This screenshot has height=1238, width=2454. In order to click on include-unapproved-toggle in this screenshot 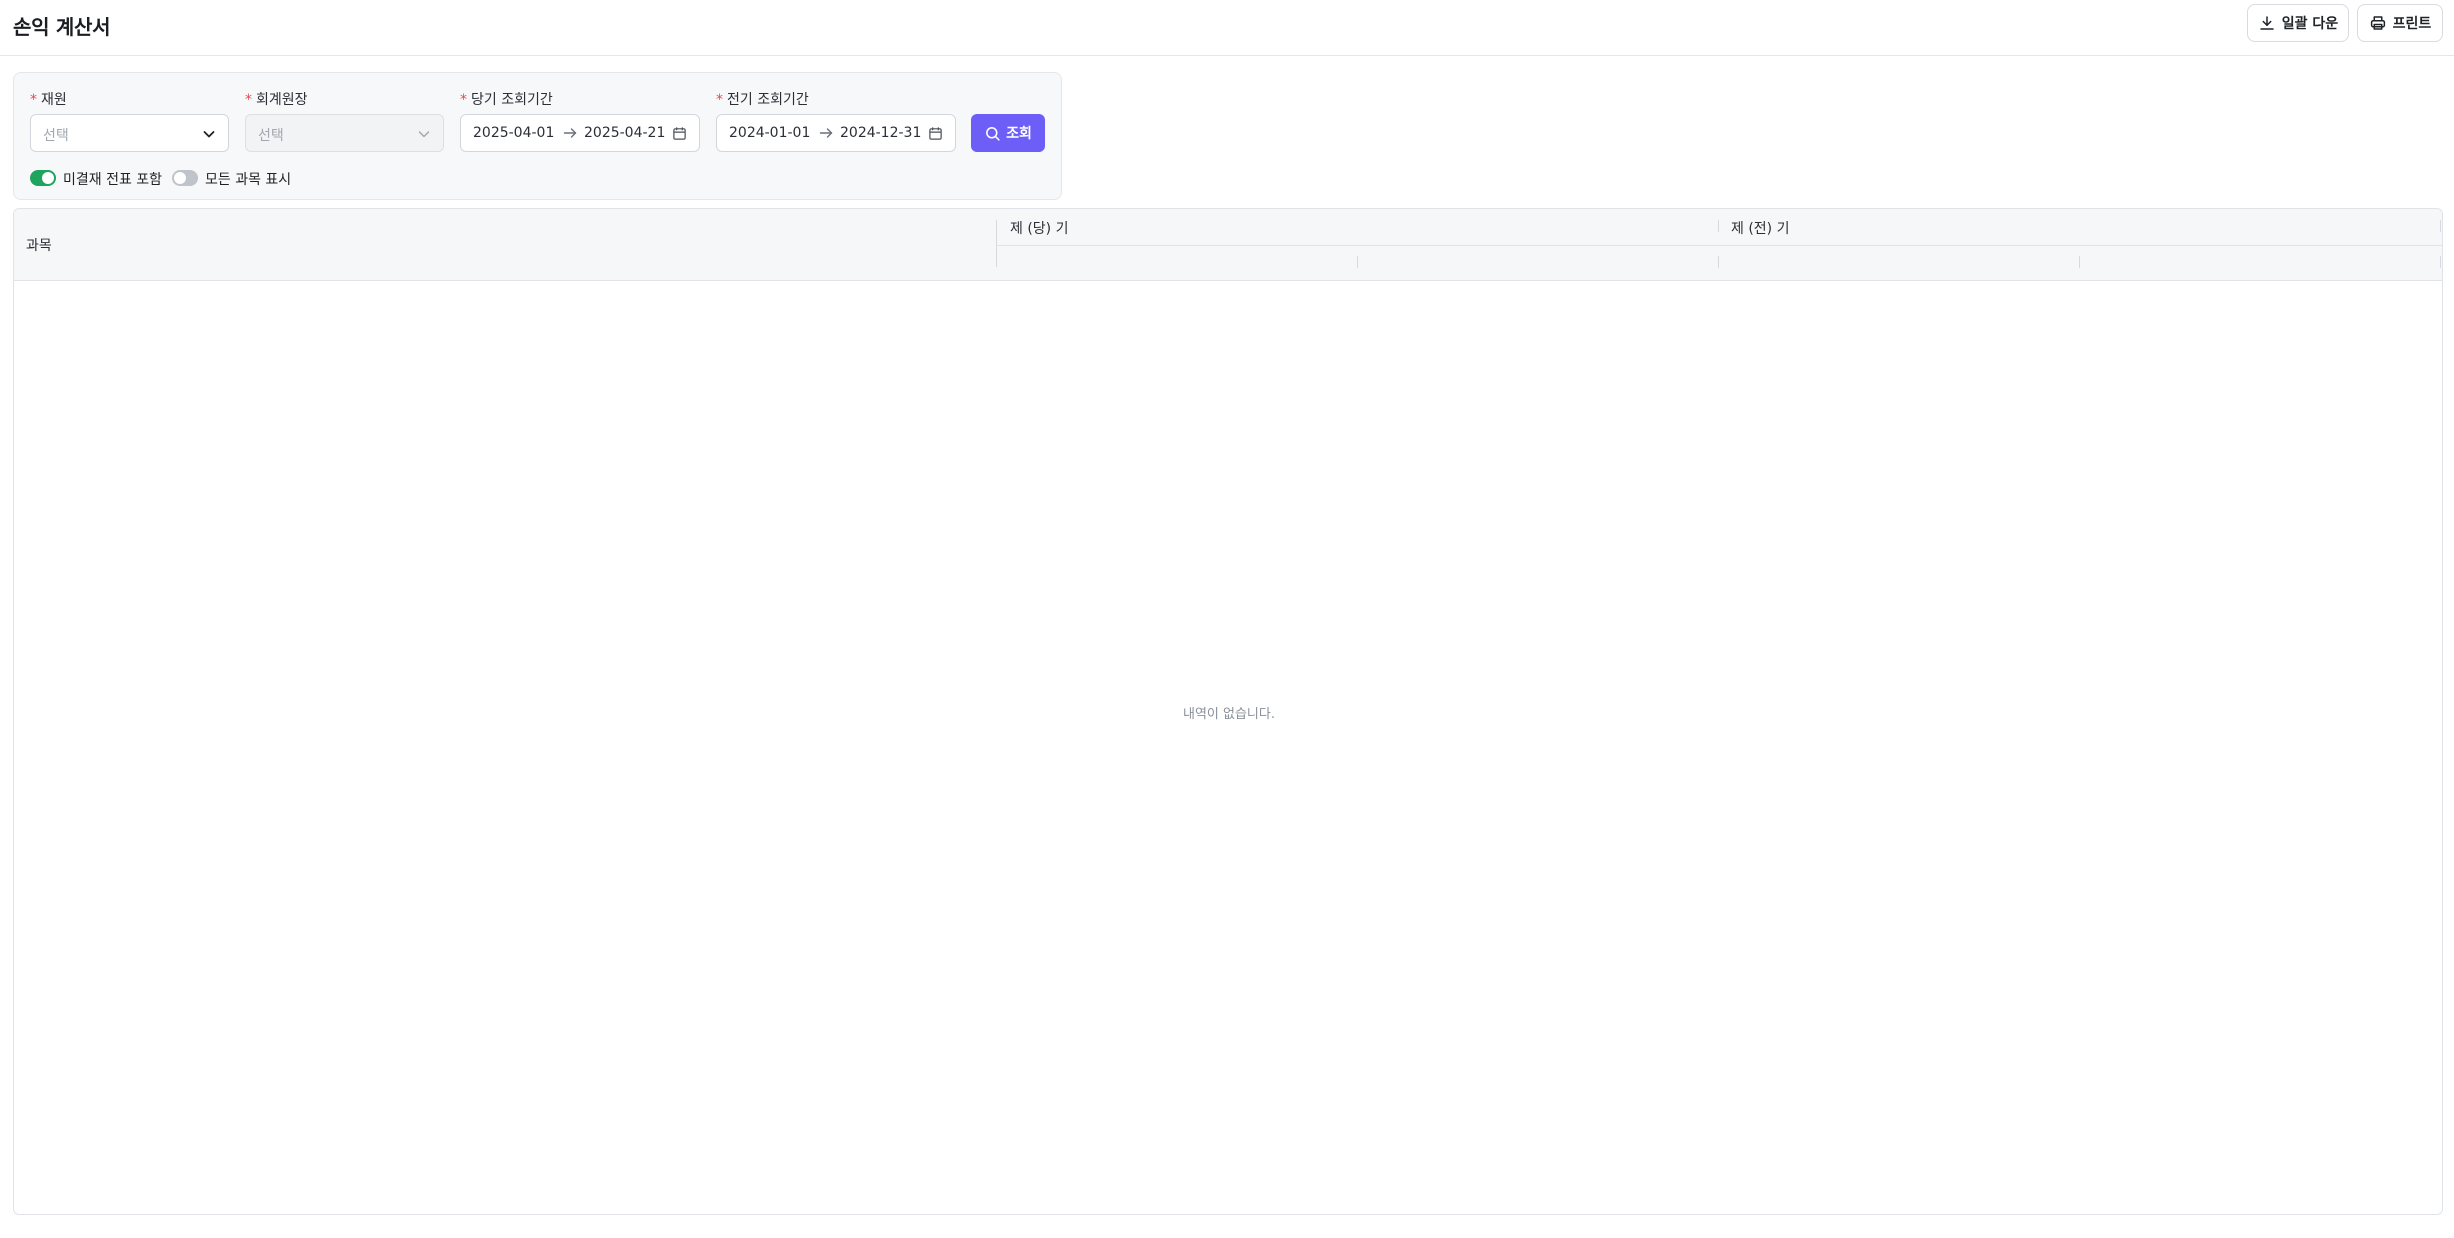, I will do `click(43, 178)`.